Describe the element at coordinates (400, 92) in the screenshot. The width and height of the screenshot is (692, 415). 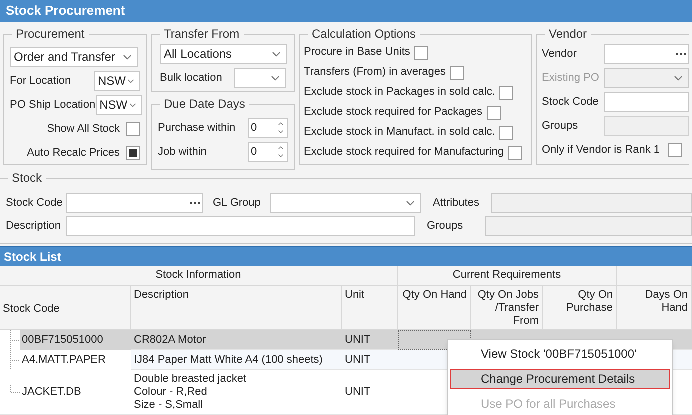
I see `checkbox-label: Exclude stock in Packages in sold calc.` at that location.